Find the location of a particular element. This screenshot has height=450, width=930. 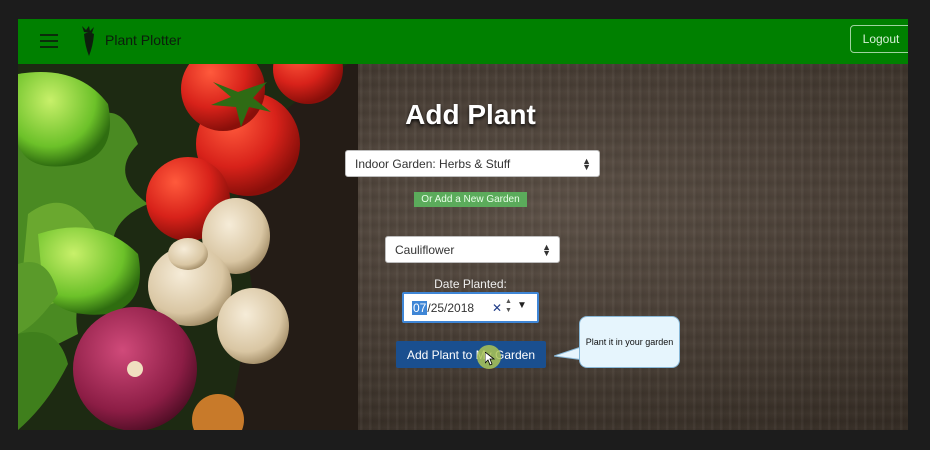

date-month-segment: 07 is located at coordinates (420, 308).